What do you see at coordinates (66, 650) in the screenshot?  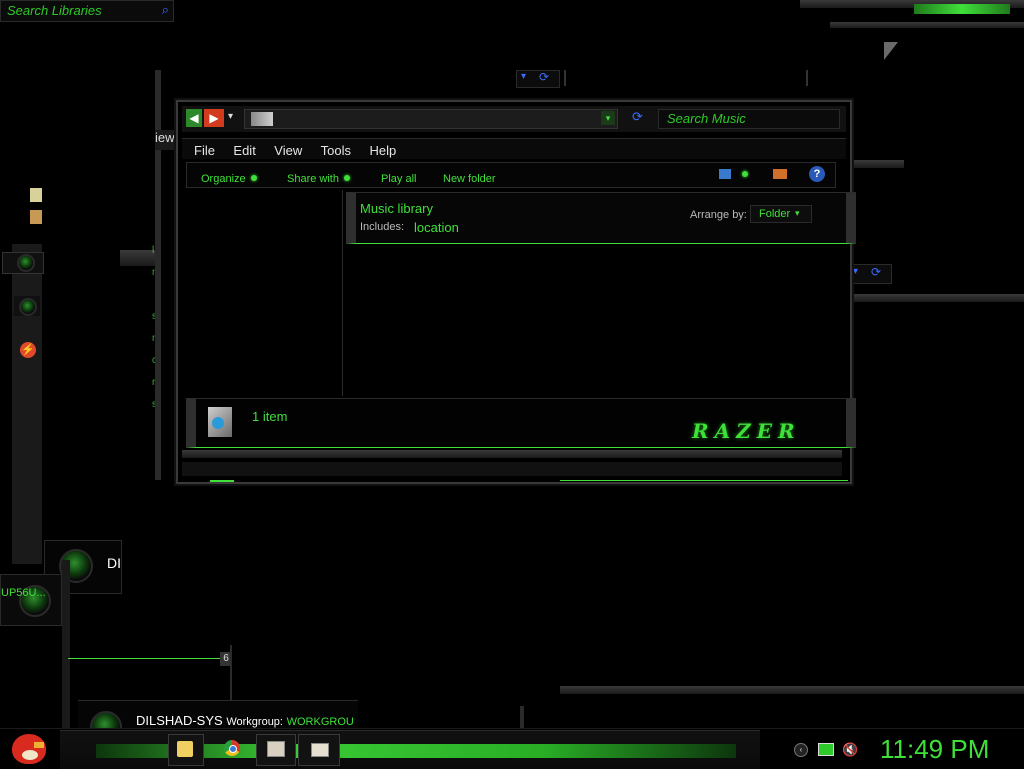 I see `gadget-stand` at bounding box center [66, 650].